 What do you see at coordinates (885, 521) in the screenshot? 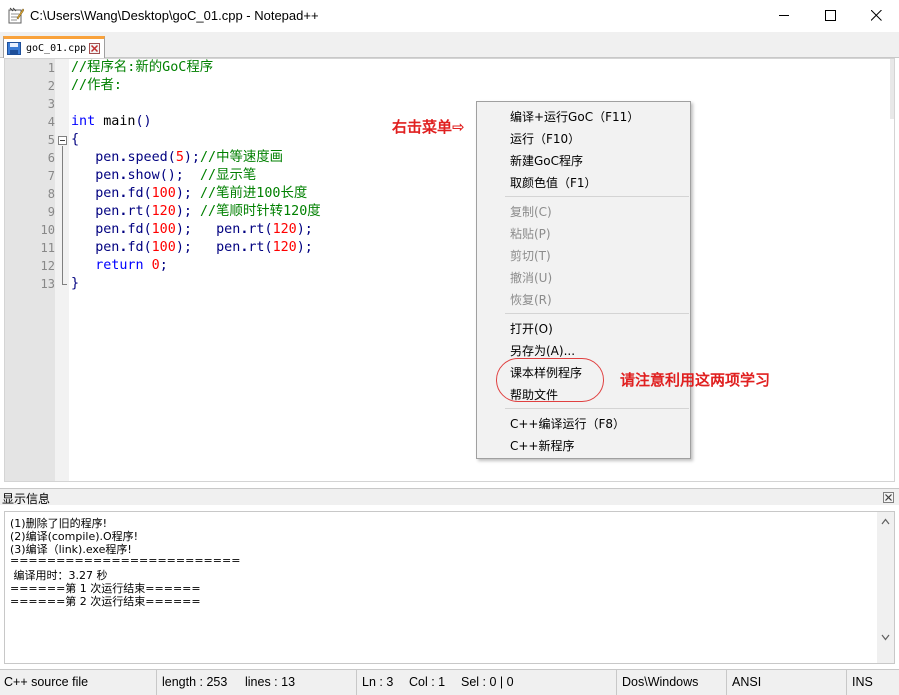
I see `scroll-up-icon` at bounding box center [885, 521].